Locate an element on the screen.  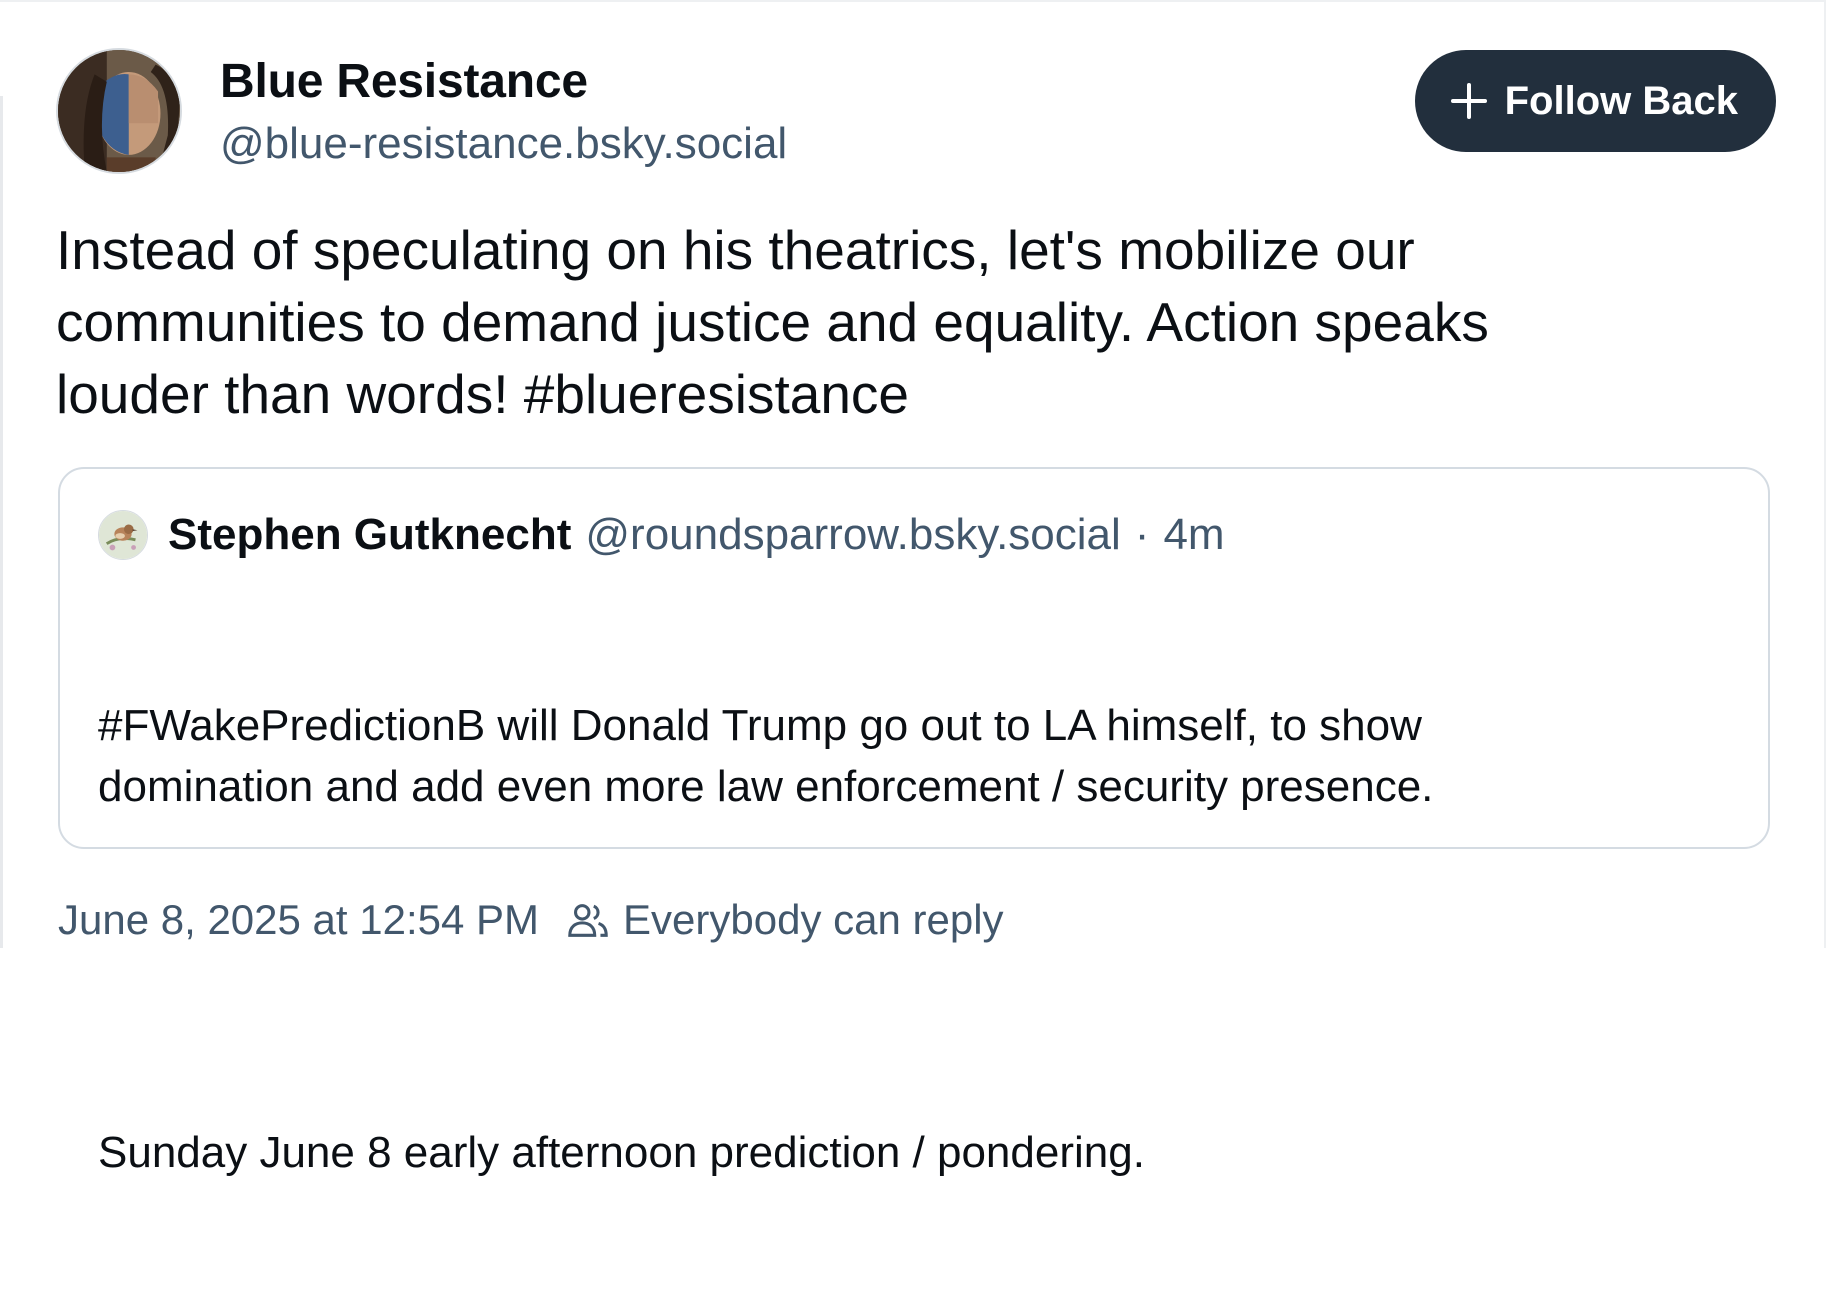
left-divider is located at coordinates (1, 522).